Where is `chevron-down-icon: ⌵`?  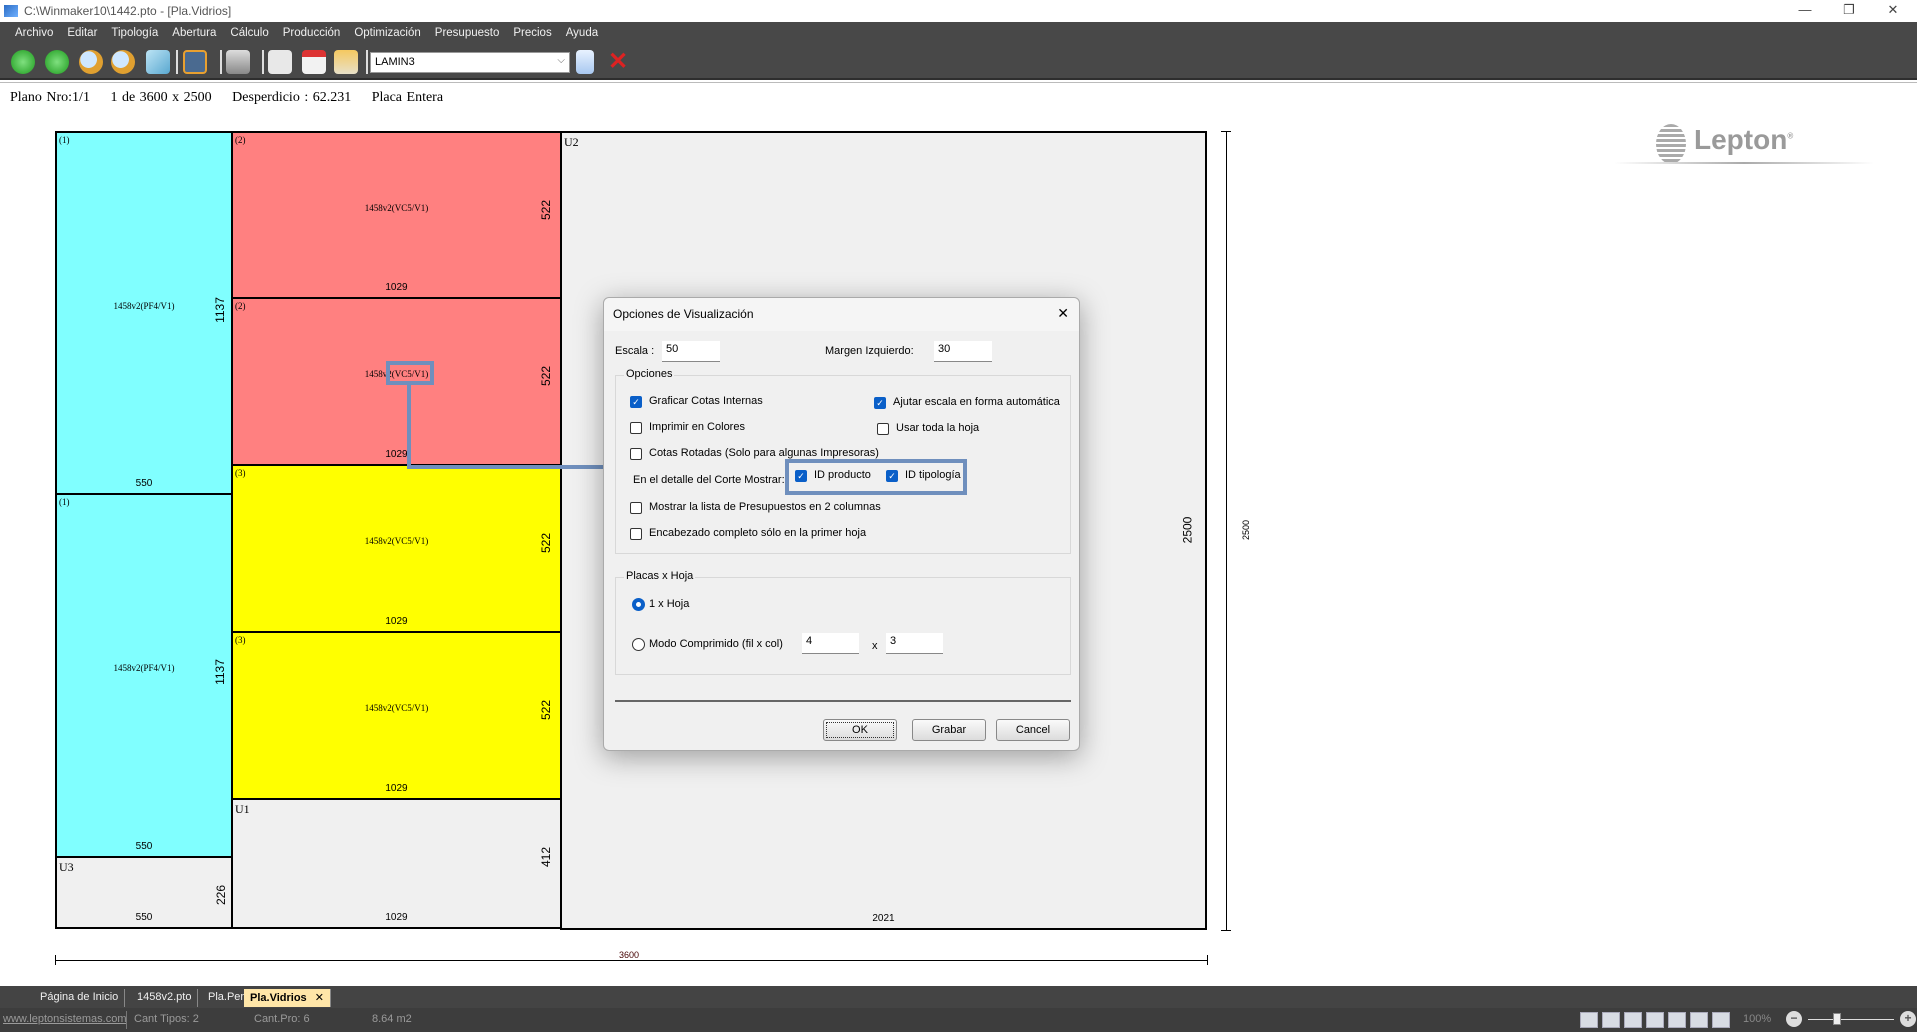
chevron-down-icon: ⌵ is located at coordinates (561, 60).